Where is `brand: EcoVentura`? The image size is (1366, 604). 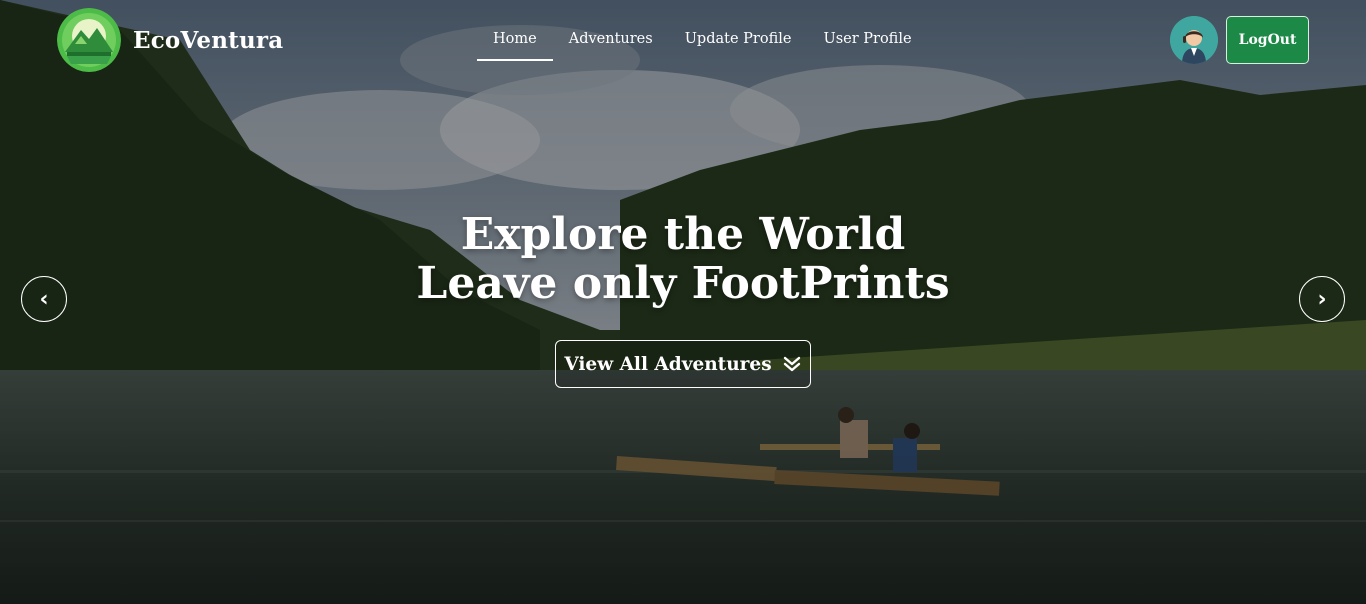 brand: EcoVentura is located at coordinates (170, 40).